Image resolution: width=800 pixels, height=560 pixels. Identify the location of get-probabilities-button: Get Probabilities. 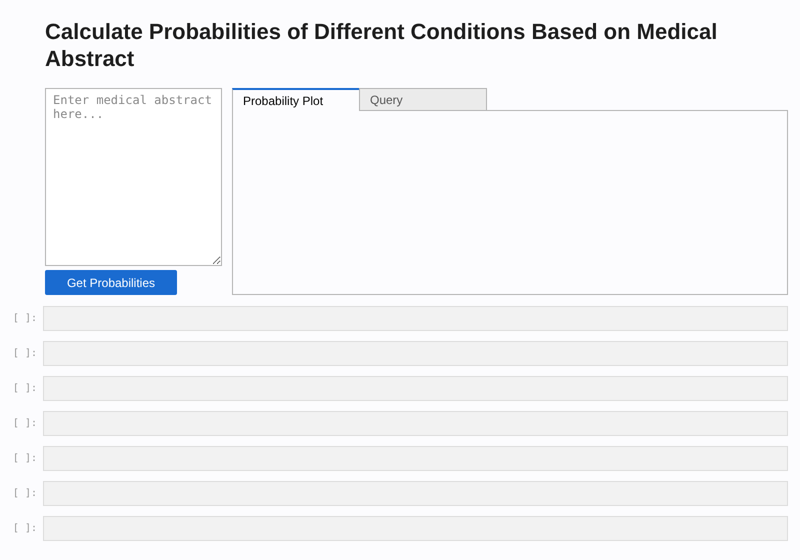
(111, 282).